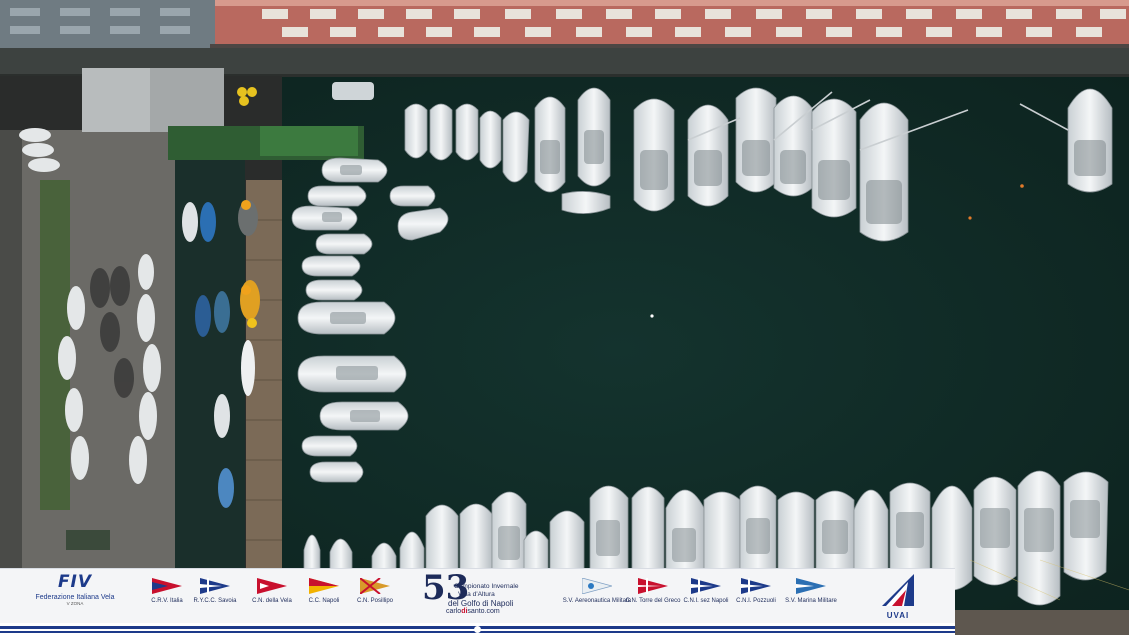 This screenshot has width=1129, height=635. I want to click on championship-line2: Vela d'Altura, so click(476, 594).